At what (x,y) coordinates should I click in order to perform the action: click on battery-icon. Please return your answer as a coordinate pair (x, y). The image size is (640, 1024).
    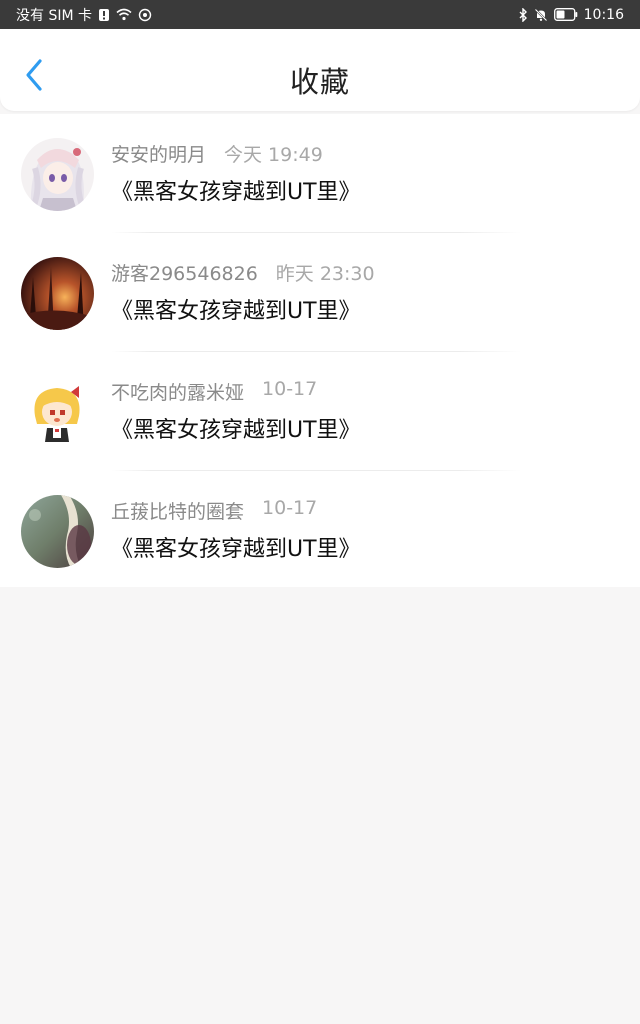
    Looking at the image, I should click on (565, 14).